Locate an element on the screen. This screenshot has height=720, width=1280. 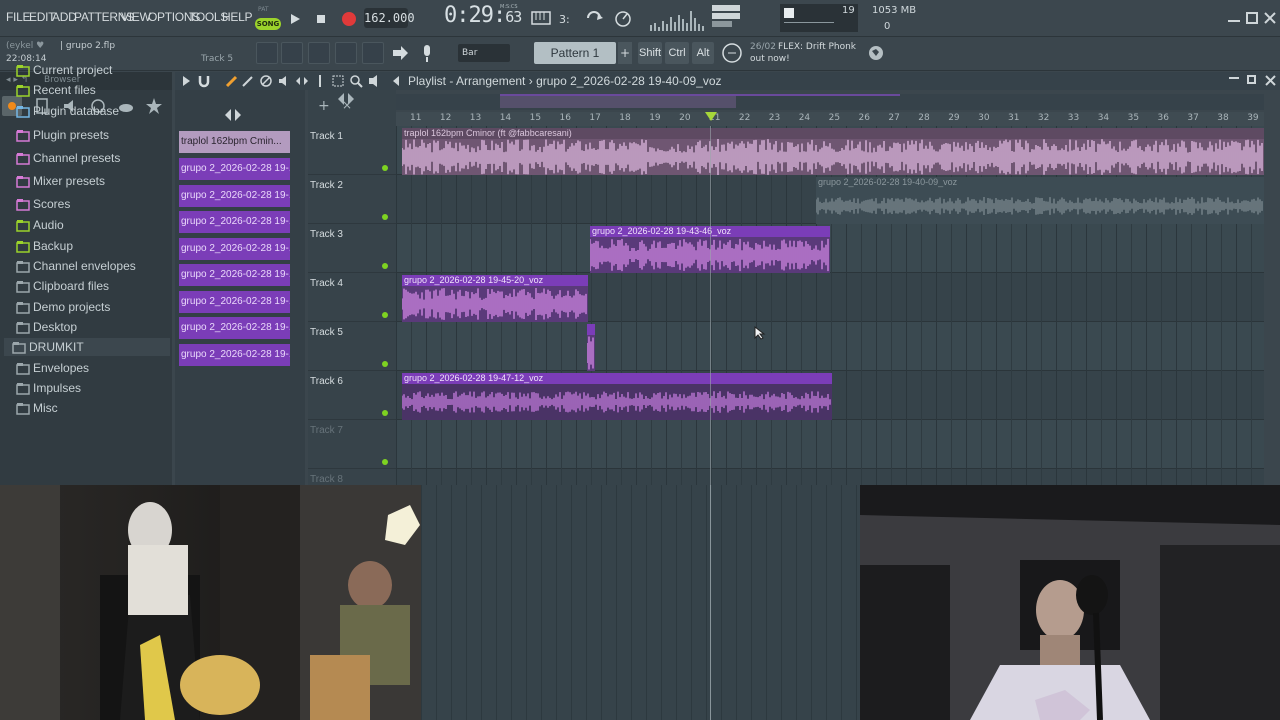
slip-icon is located at coordinates (302, 81).